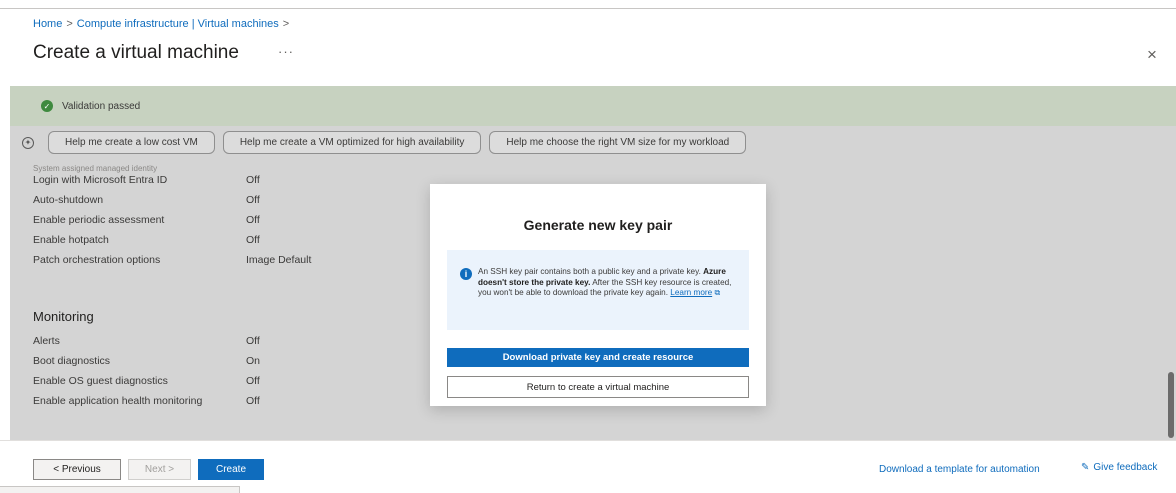 The width and height of the screenshot is (1176, 493). What do you see at coordinates (598, 357) in the screenshot?
I see `download-private-key-button: Download private key and create resource` at bounding box center [598, 357].